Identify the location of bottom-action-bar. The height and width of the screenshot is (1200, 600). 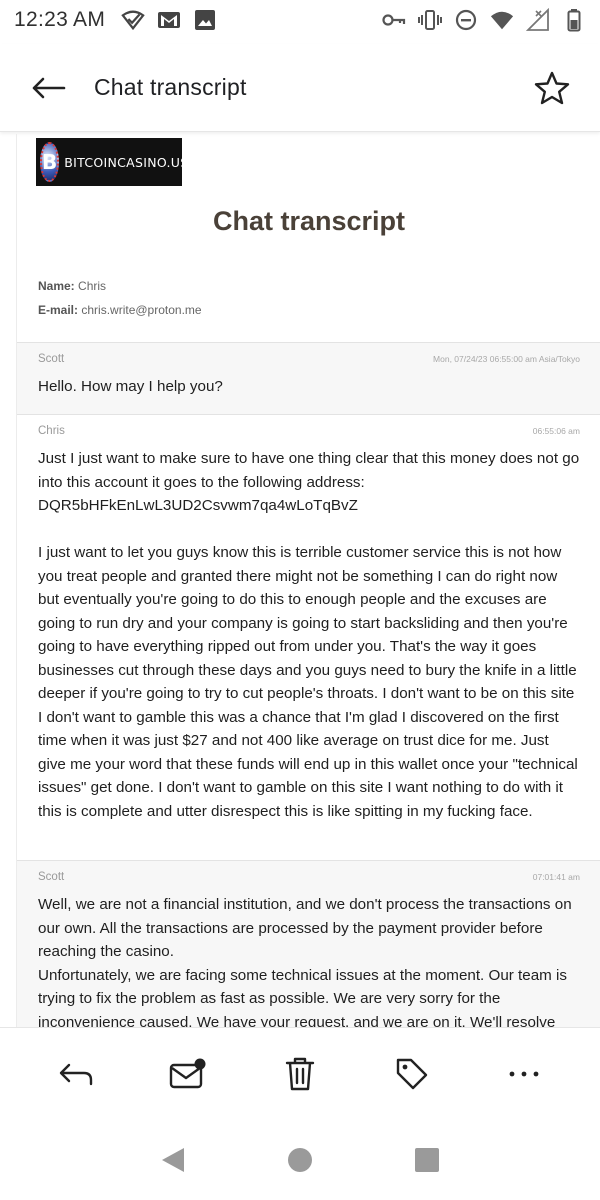
(300, 1073).